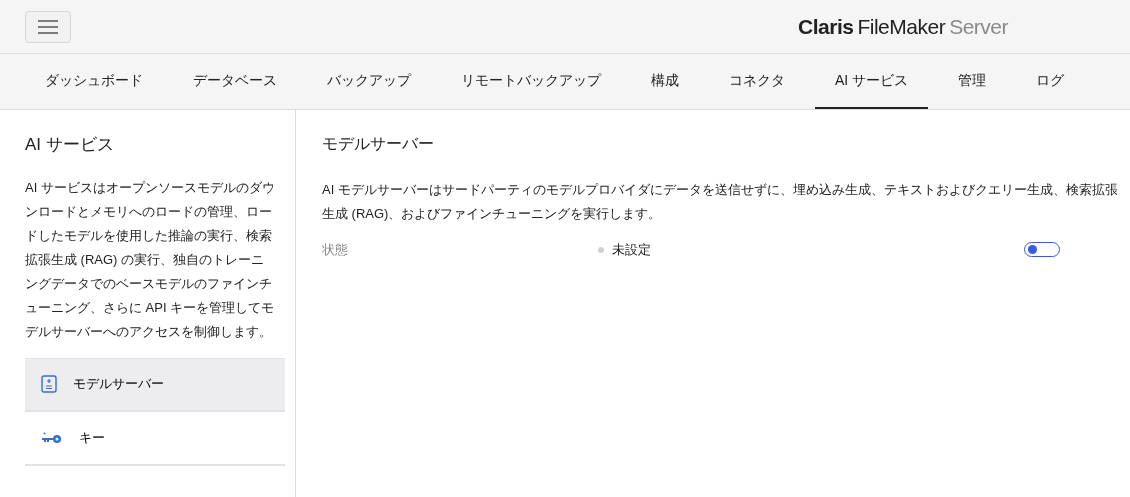  I want to click on nav-tab: 構成, so click(665, 81).